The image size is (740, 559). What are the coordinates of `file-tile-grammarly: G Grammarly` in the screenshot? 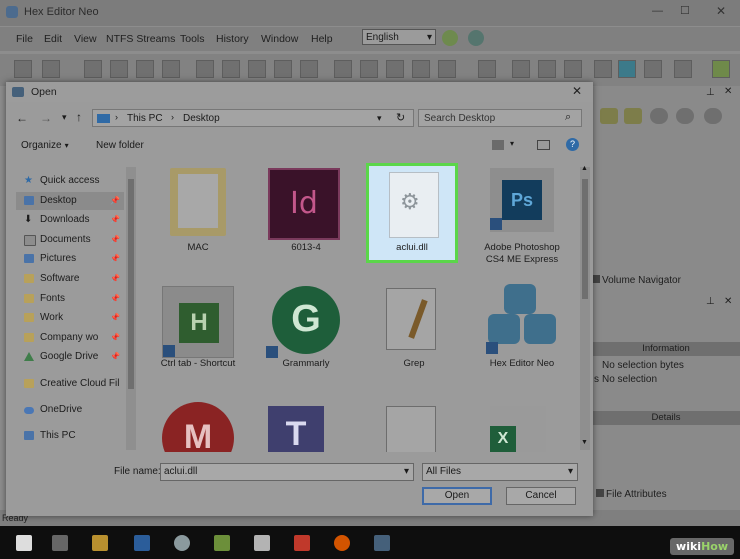 It's located at (306, 334).